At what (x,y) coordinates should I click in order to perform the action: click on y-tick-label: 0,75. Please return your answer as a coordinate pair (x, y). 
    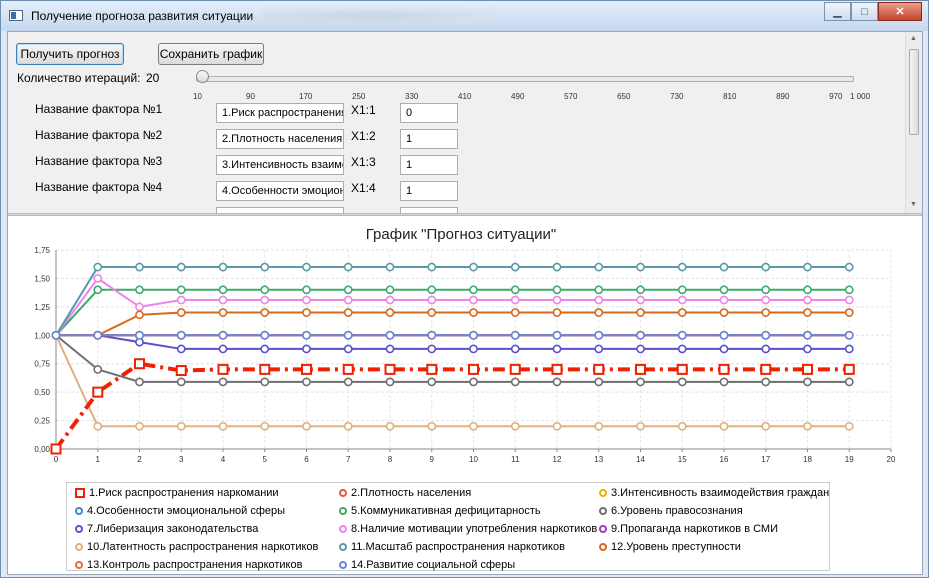
    Looking at the image, I should click on (42, 364).